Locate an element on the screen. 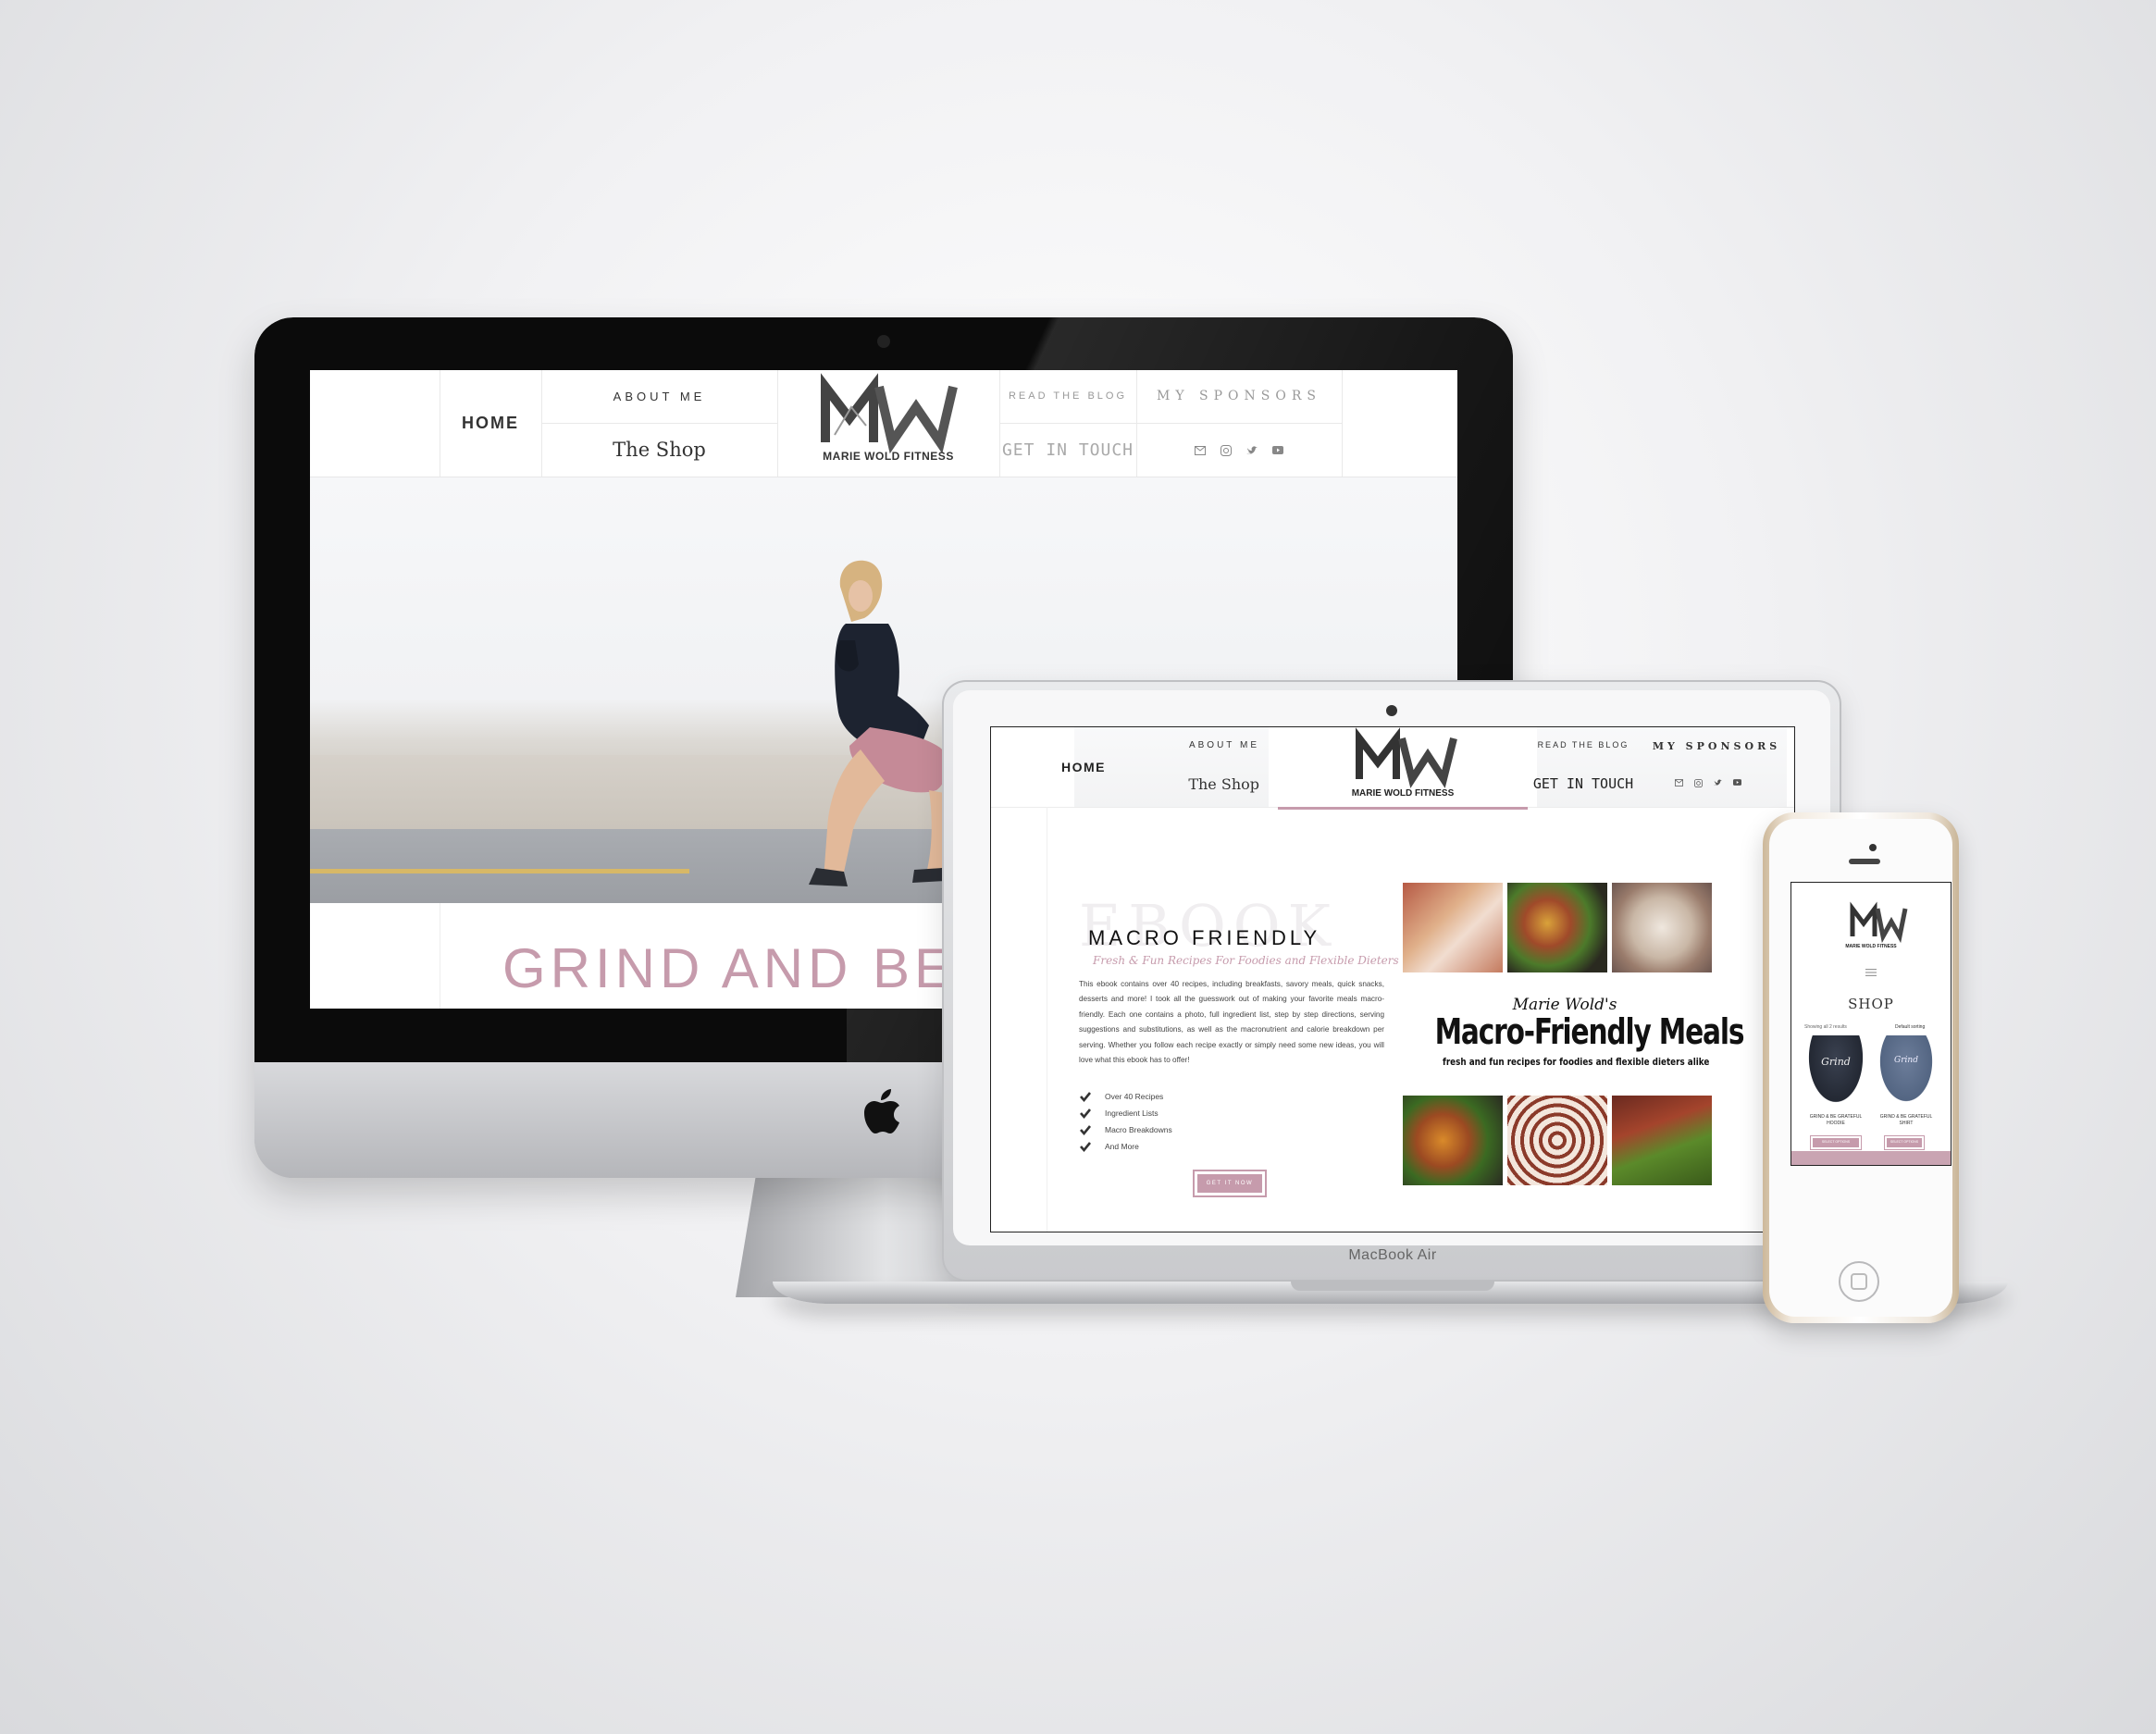 This screenshot has height=1734, width=2156. shirt-print: Grind is located at coordinates (1906, 1060).